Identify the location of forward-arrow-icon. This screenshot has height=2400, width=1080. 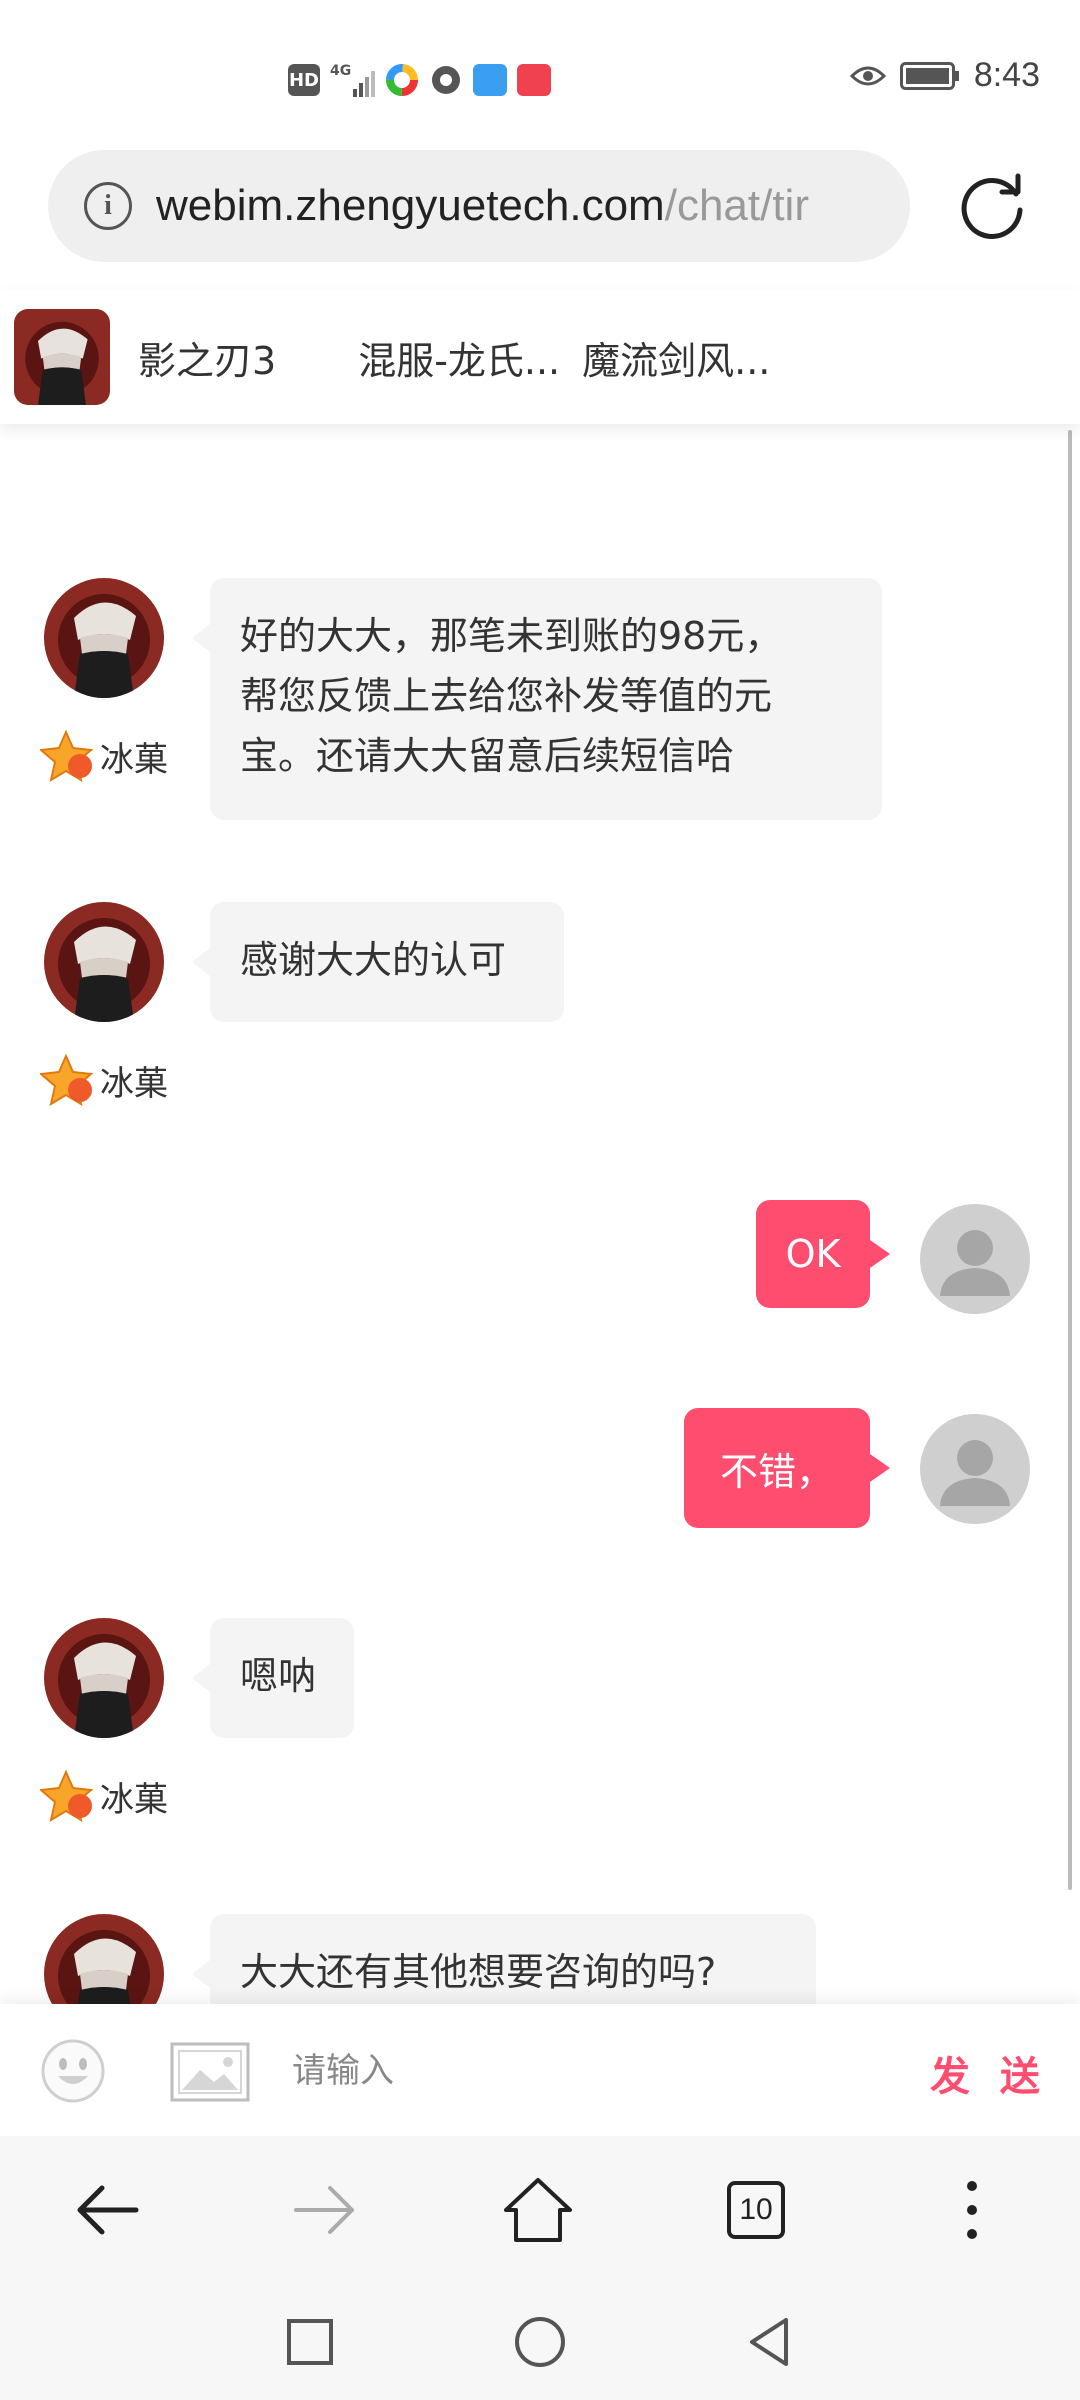
(324, 2210).